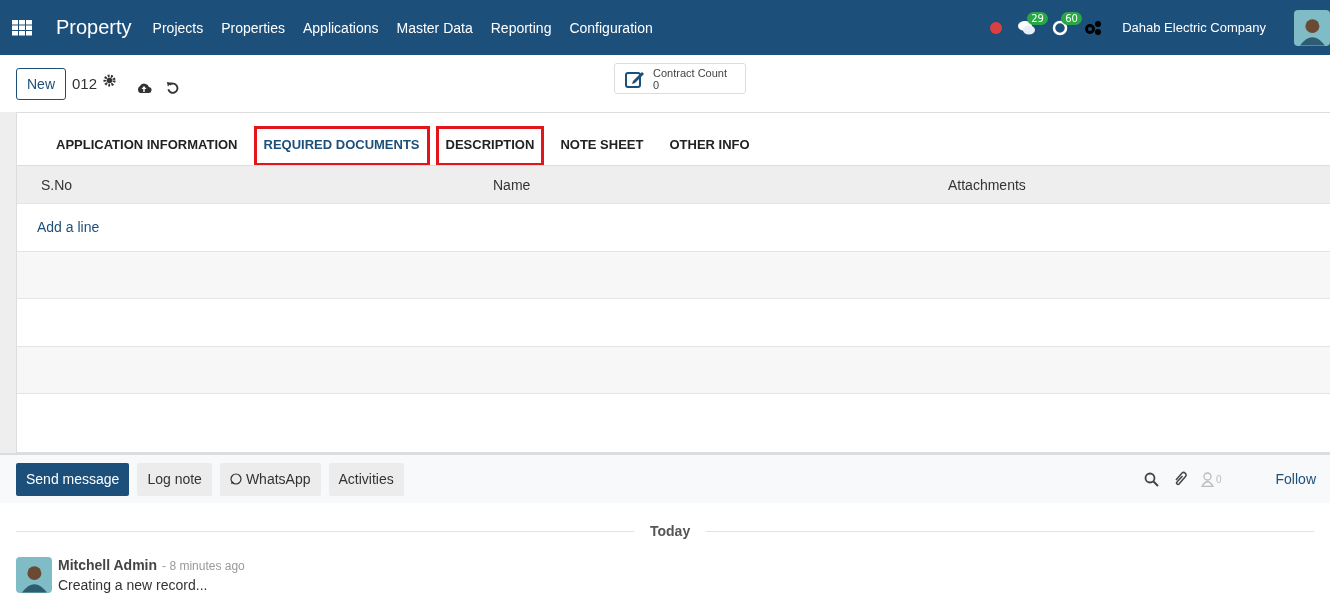  I want to click on message-author: Mitchell Admin, so click(108, 565).